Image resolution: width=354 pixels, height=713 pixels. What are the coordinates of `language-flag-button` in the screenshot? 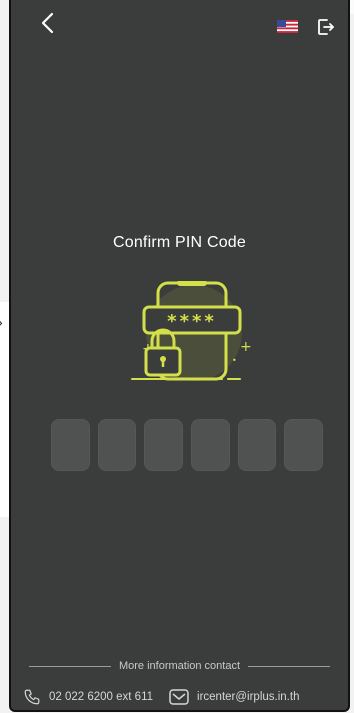 It's located at (287, 26).